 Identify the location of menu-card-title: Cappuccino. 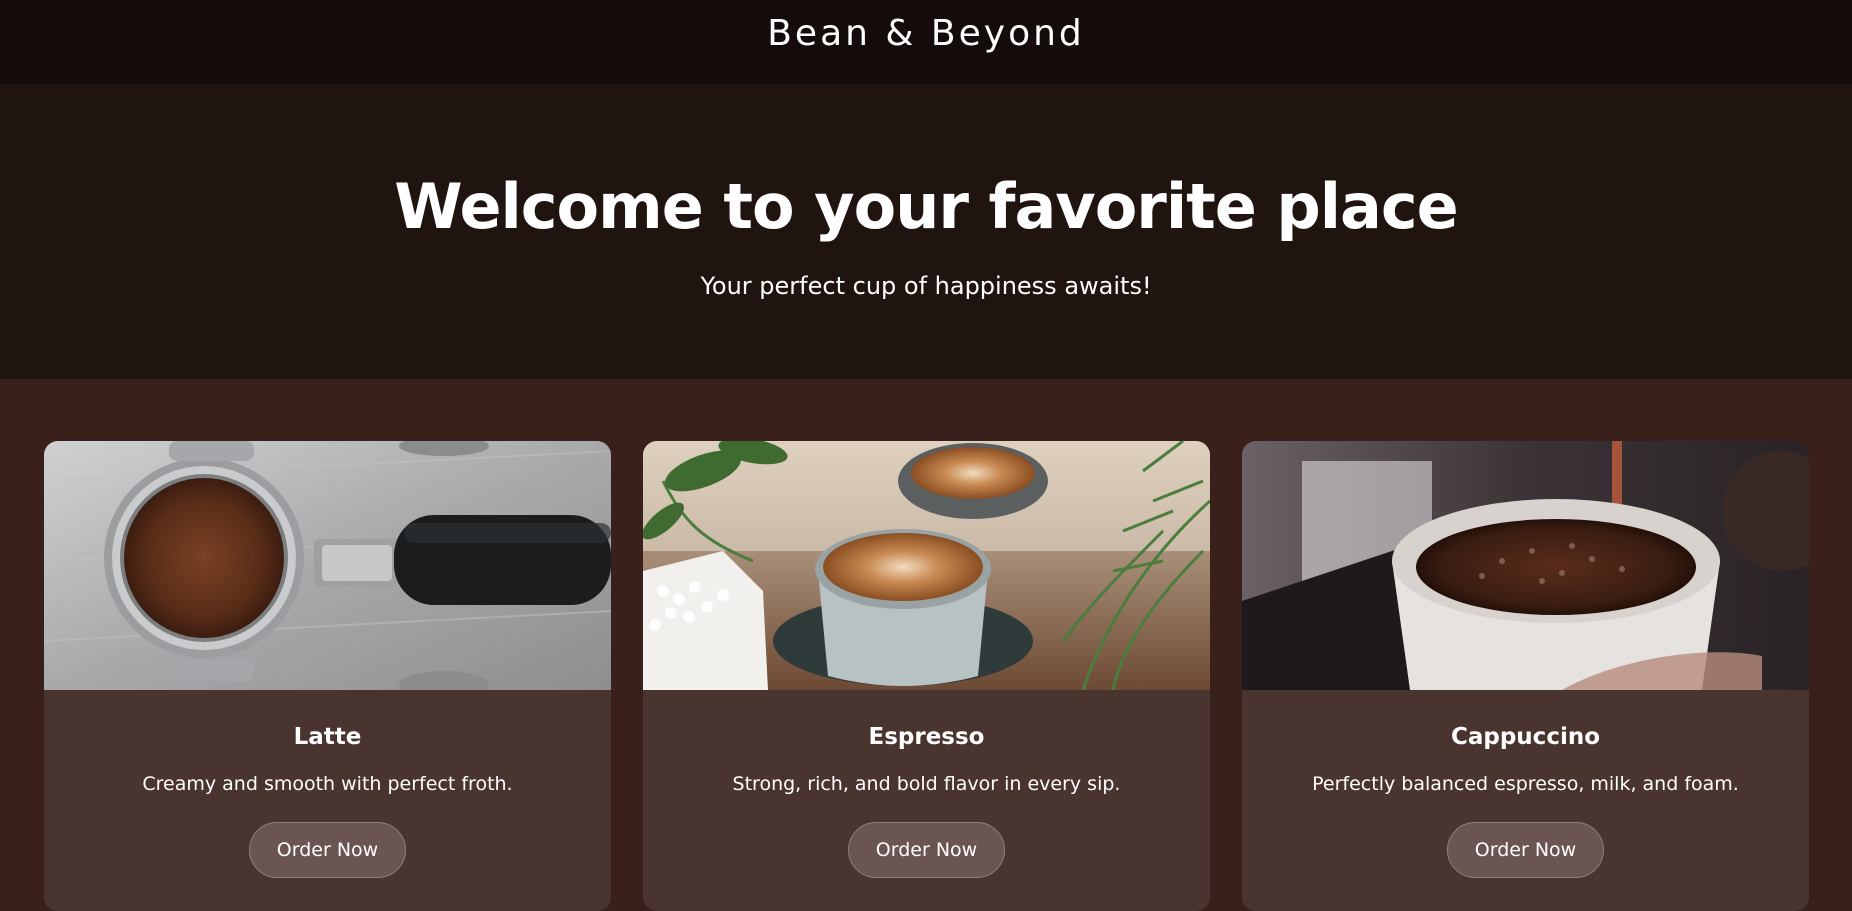
(1525, 737).